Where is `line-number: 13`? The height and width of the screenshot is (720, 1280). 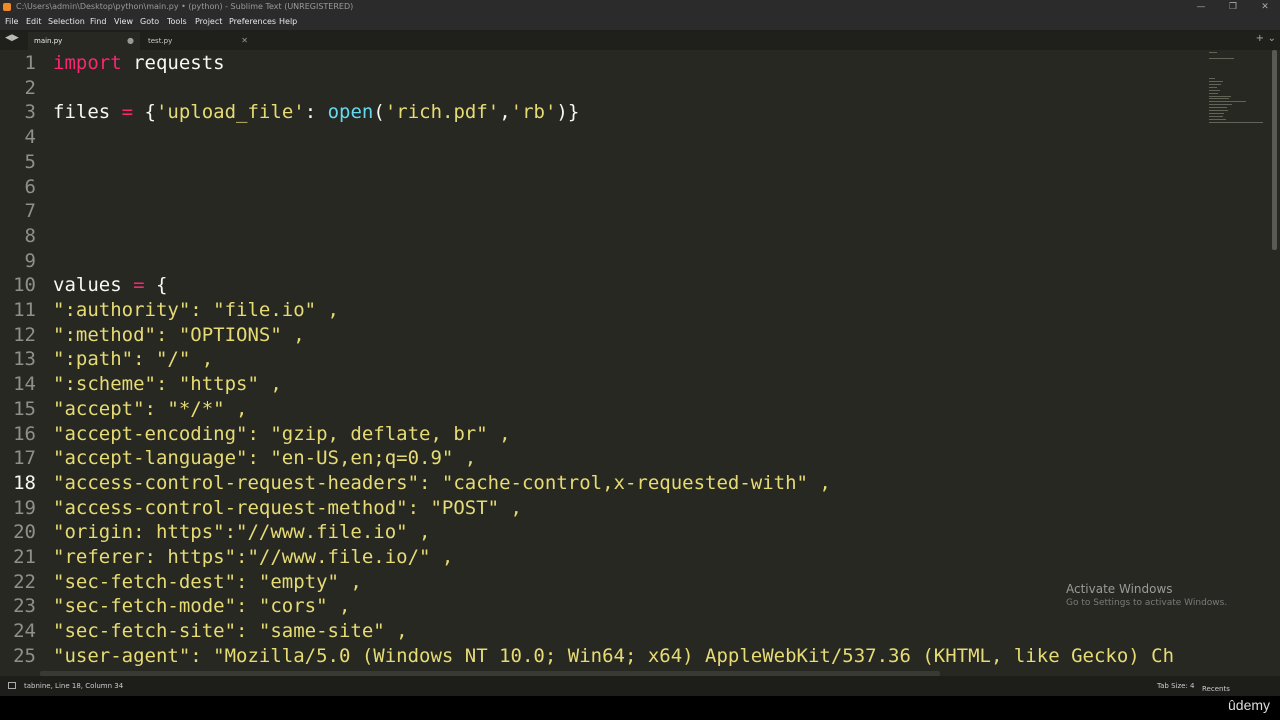
line-number: 13 is located at coordinates (24, 359).